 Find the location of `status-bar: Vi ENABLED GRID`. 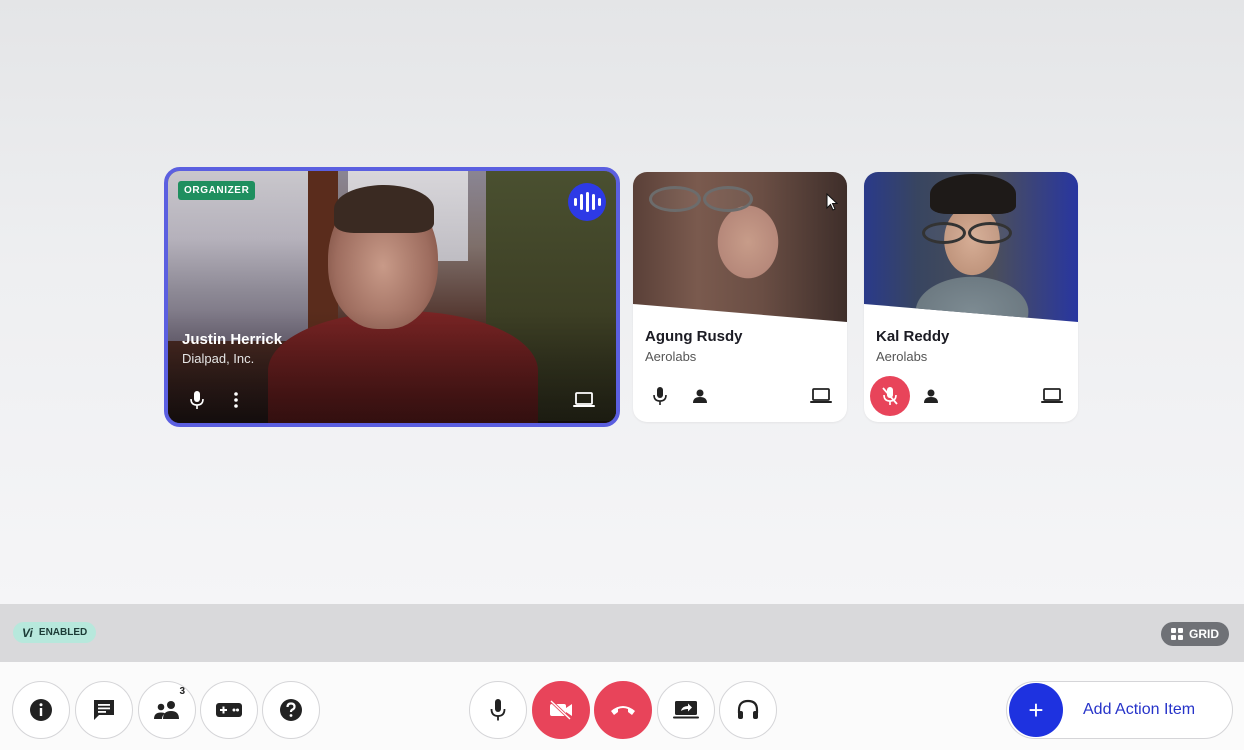

status-bar: Vi ENABLED GRID is located at coordinates (622, 633).